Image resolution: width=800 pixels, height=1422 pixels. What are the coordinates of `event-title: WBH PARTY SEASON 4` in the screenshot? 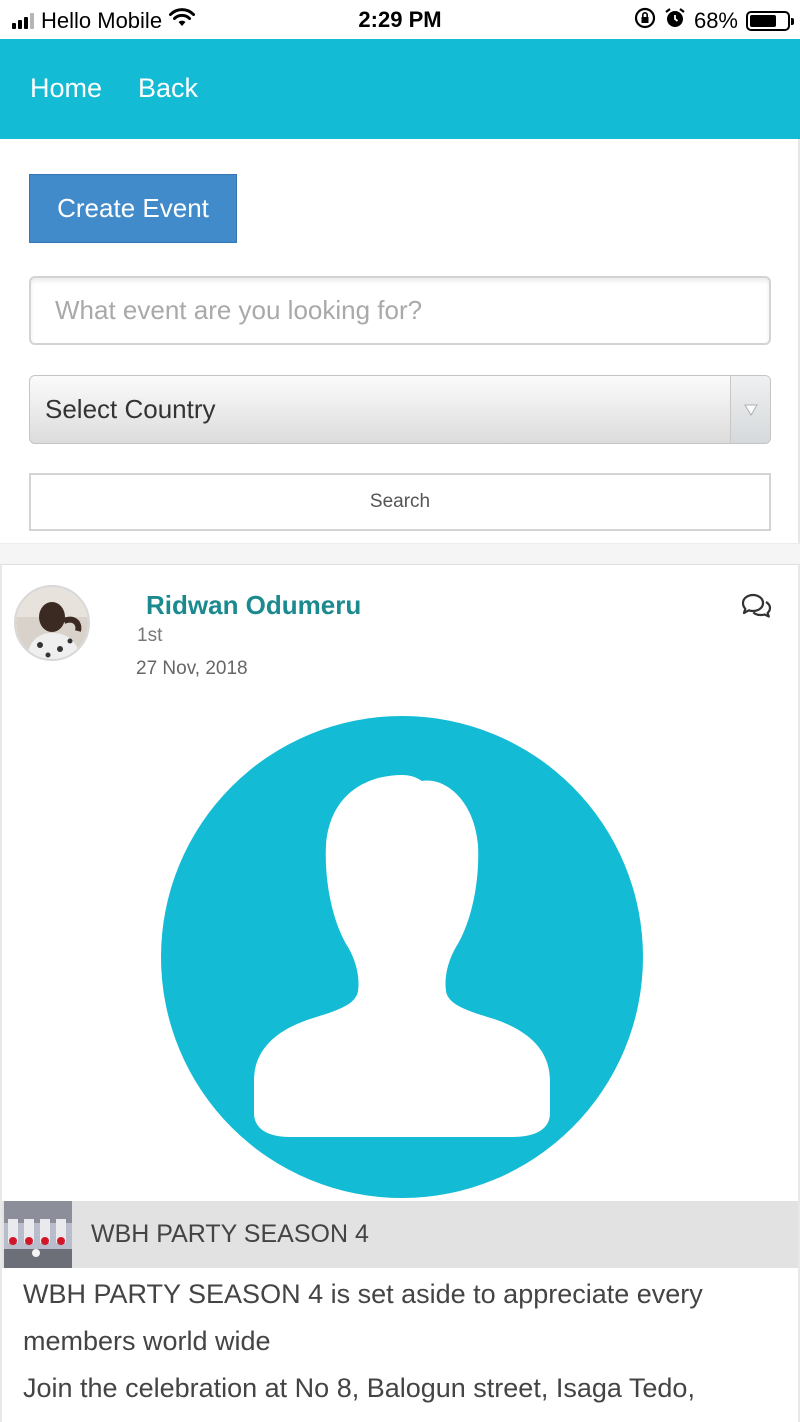 It's located at (230, 1234).